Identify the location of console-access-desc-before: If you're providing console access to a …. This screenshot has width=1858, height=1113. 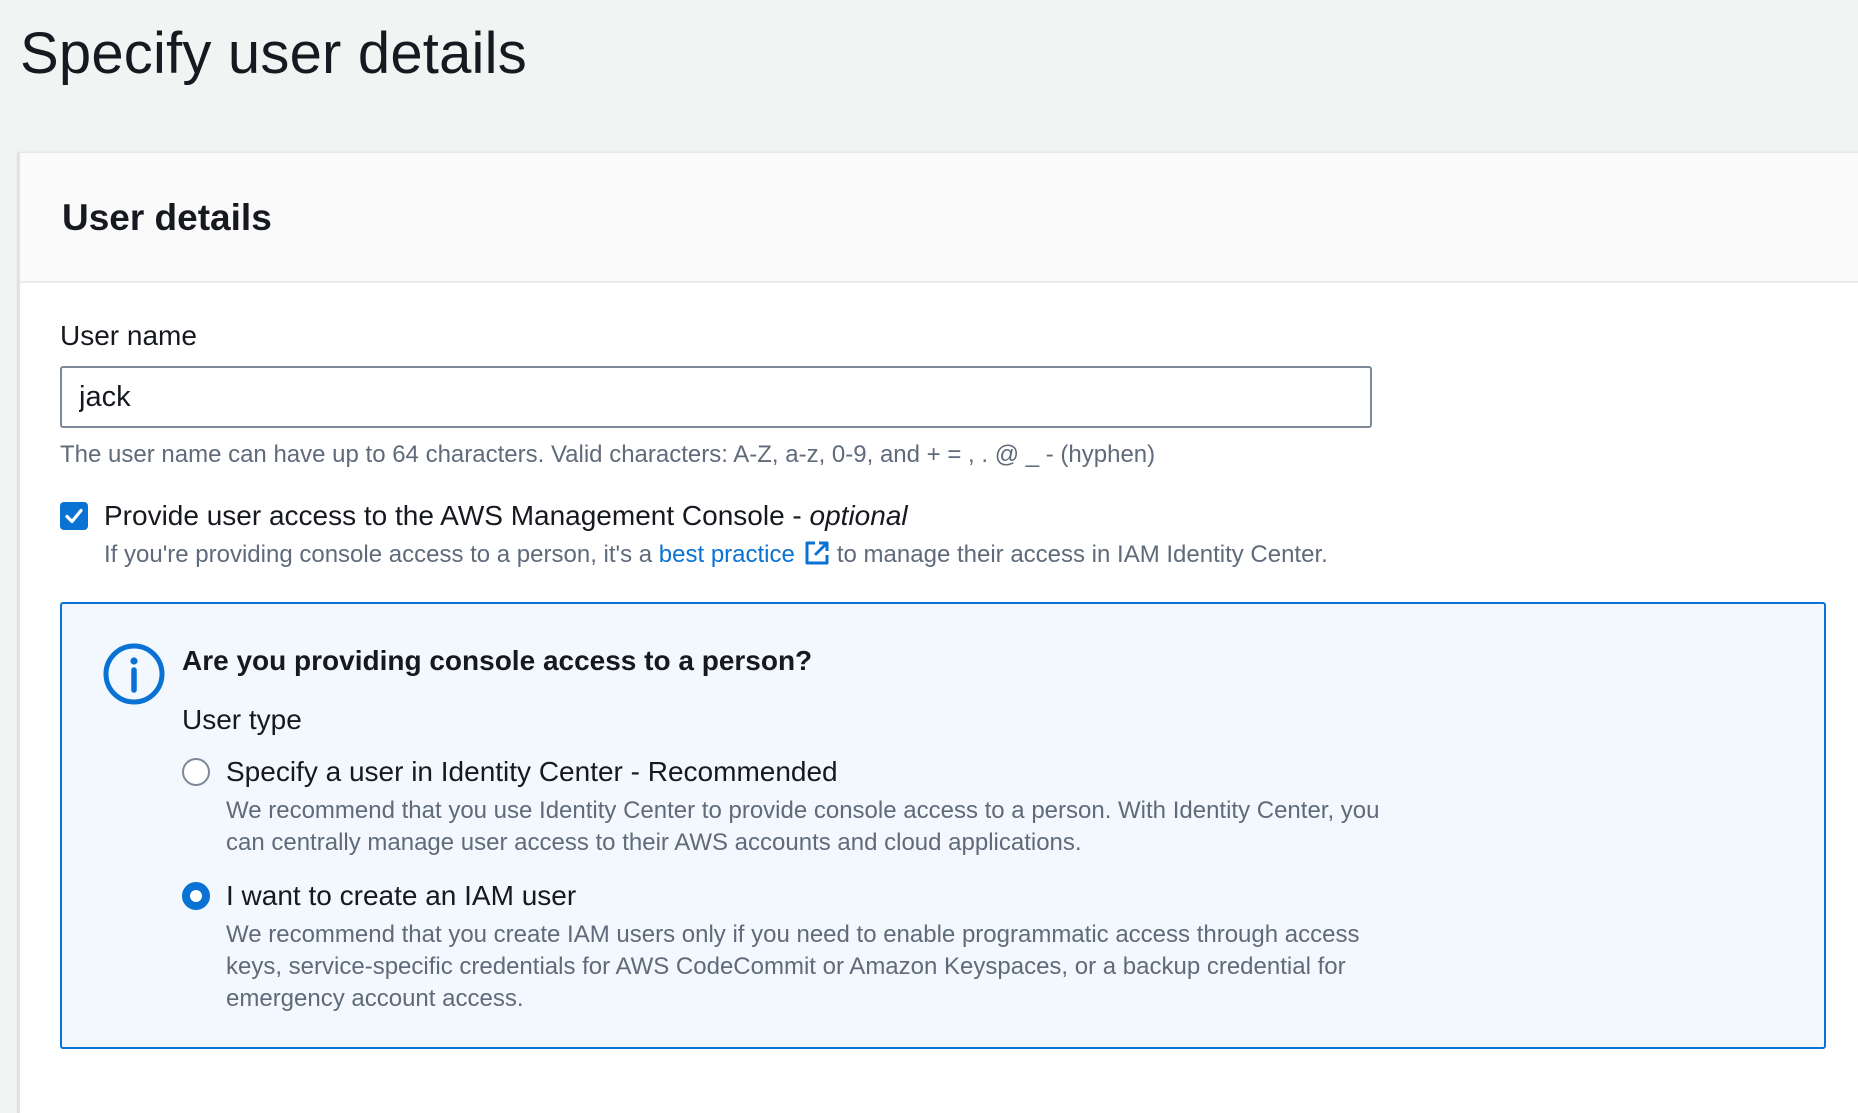
(381, 554).